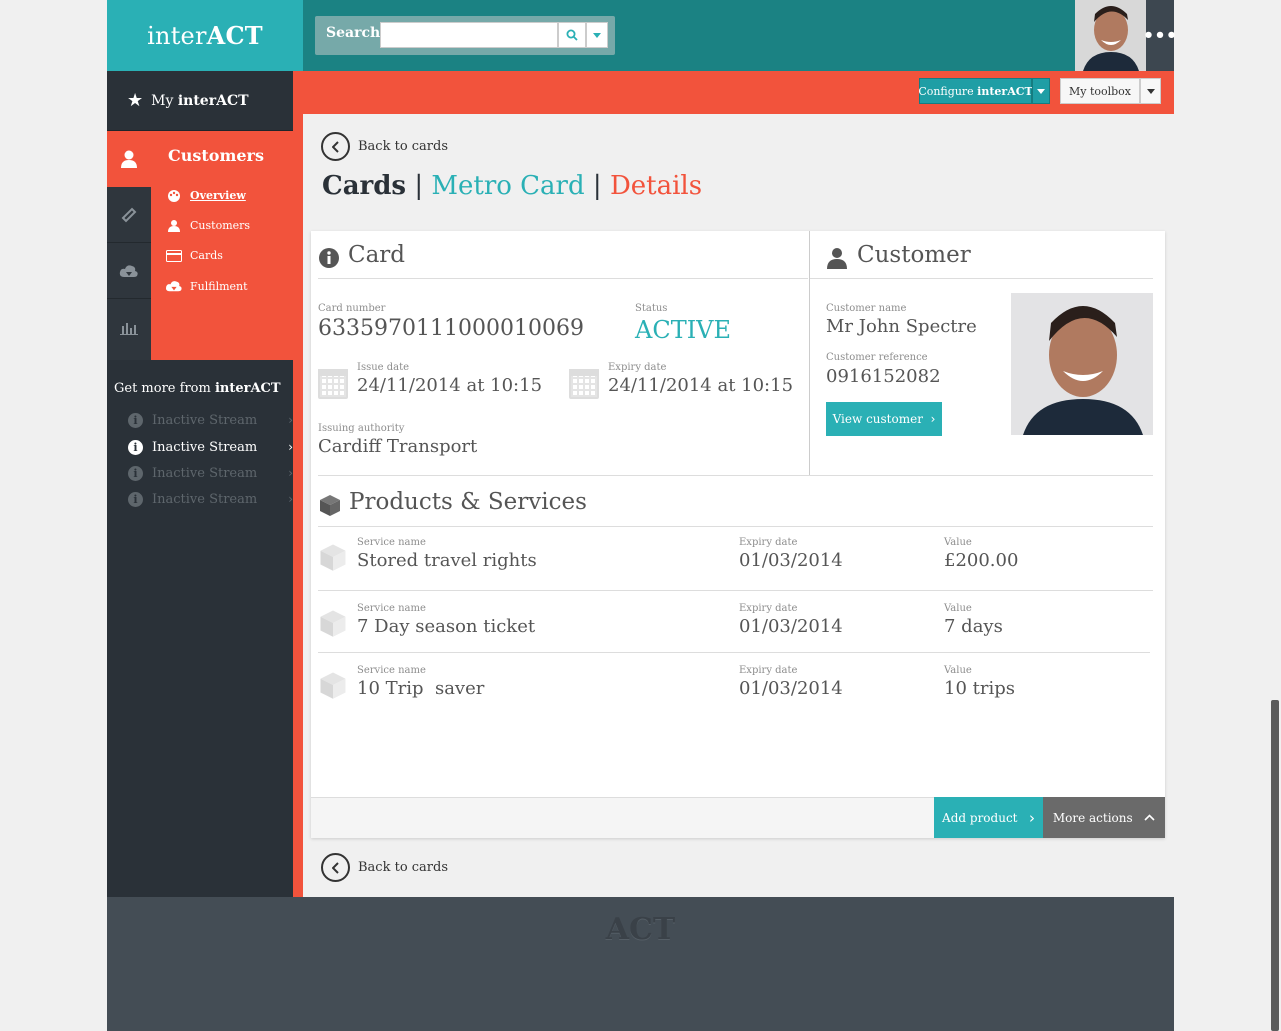  I want to click on content-edge-accent, so click(298, 505).